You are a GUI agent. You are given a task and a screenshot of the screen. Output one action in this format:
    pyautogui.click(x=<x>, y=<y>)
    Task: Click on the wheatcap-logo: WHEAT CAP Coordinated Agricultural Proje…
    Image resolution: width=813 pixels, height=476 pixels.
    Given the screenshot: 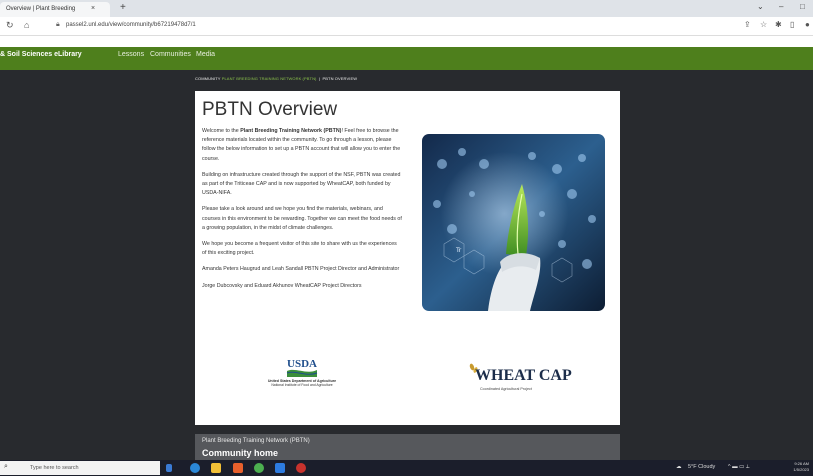 What is the action you would take?
    pyautogui.click(x=519, y=380)
    